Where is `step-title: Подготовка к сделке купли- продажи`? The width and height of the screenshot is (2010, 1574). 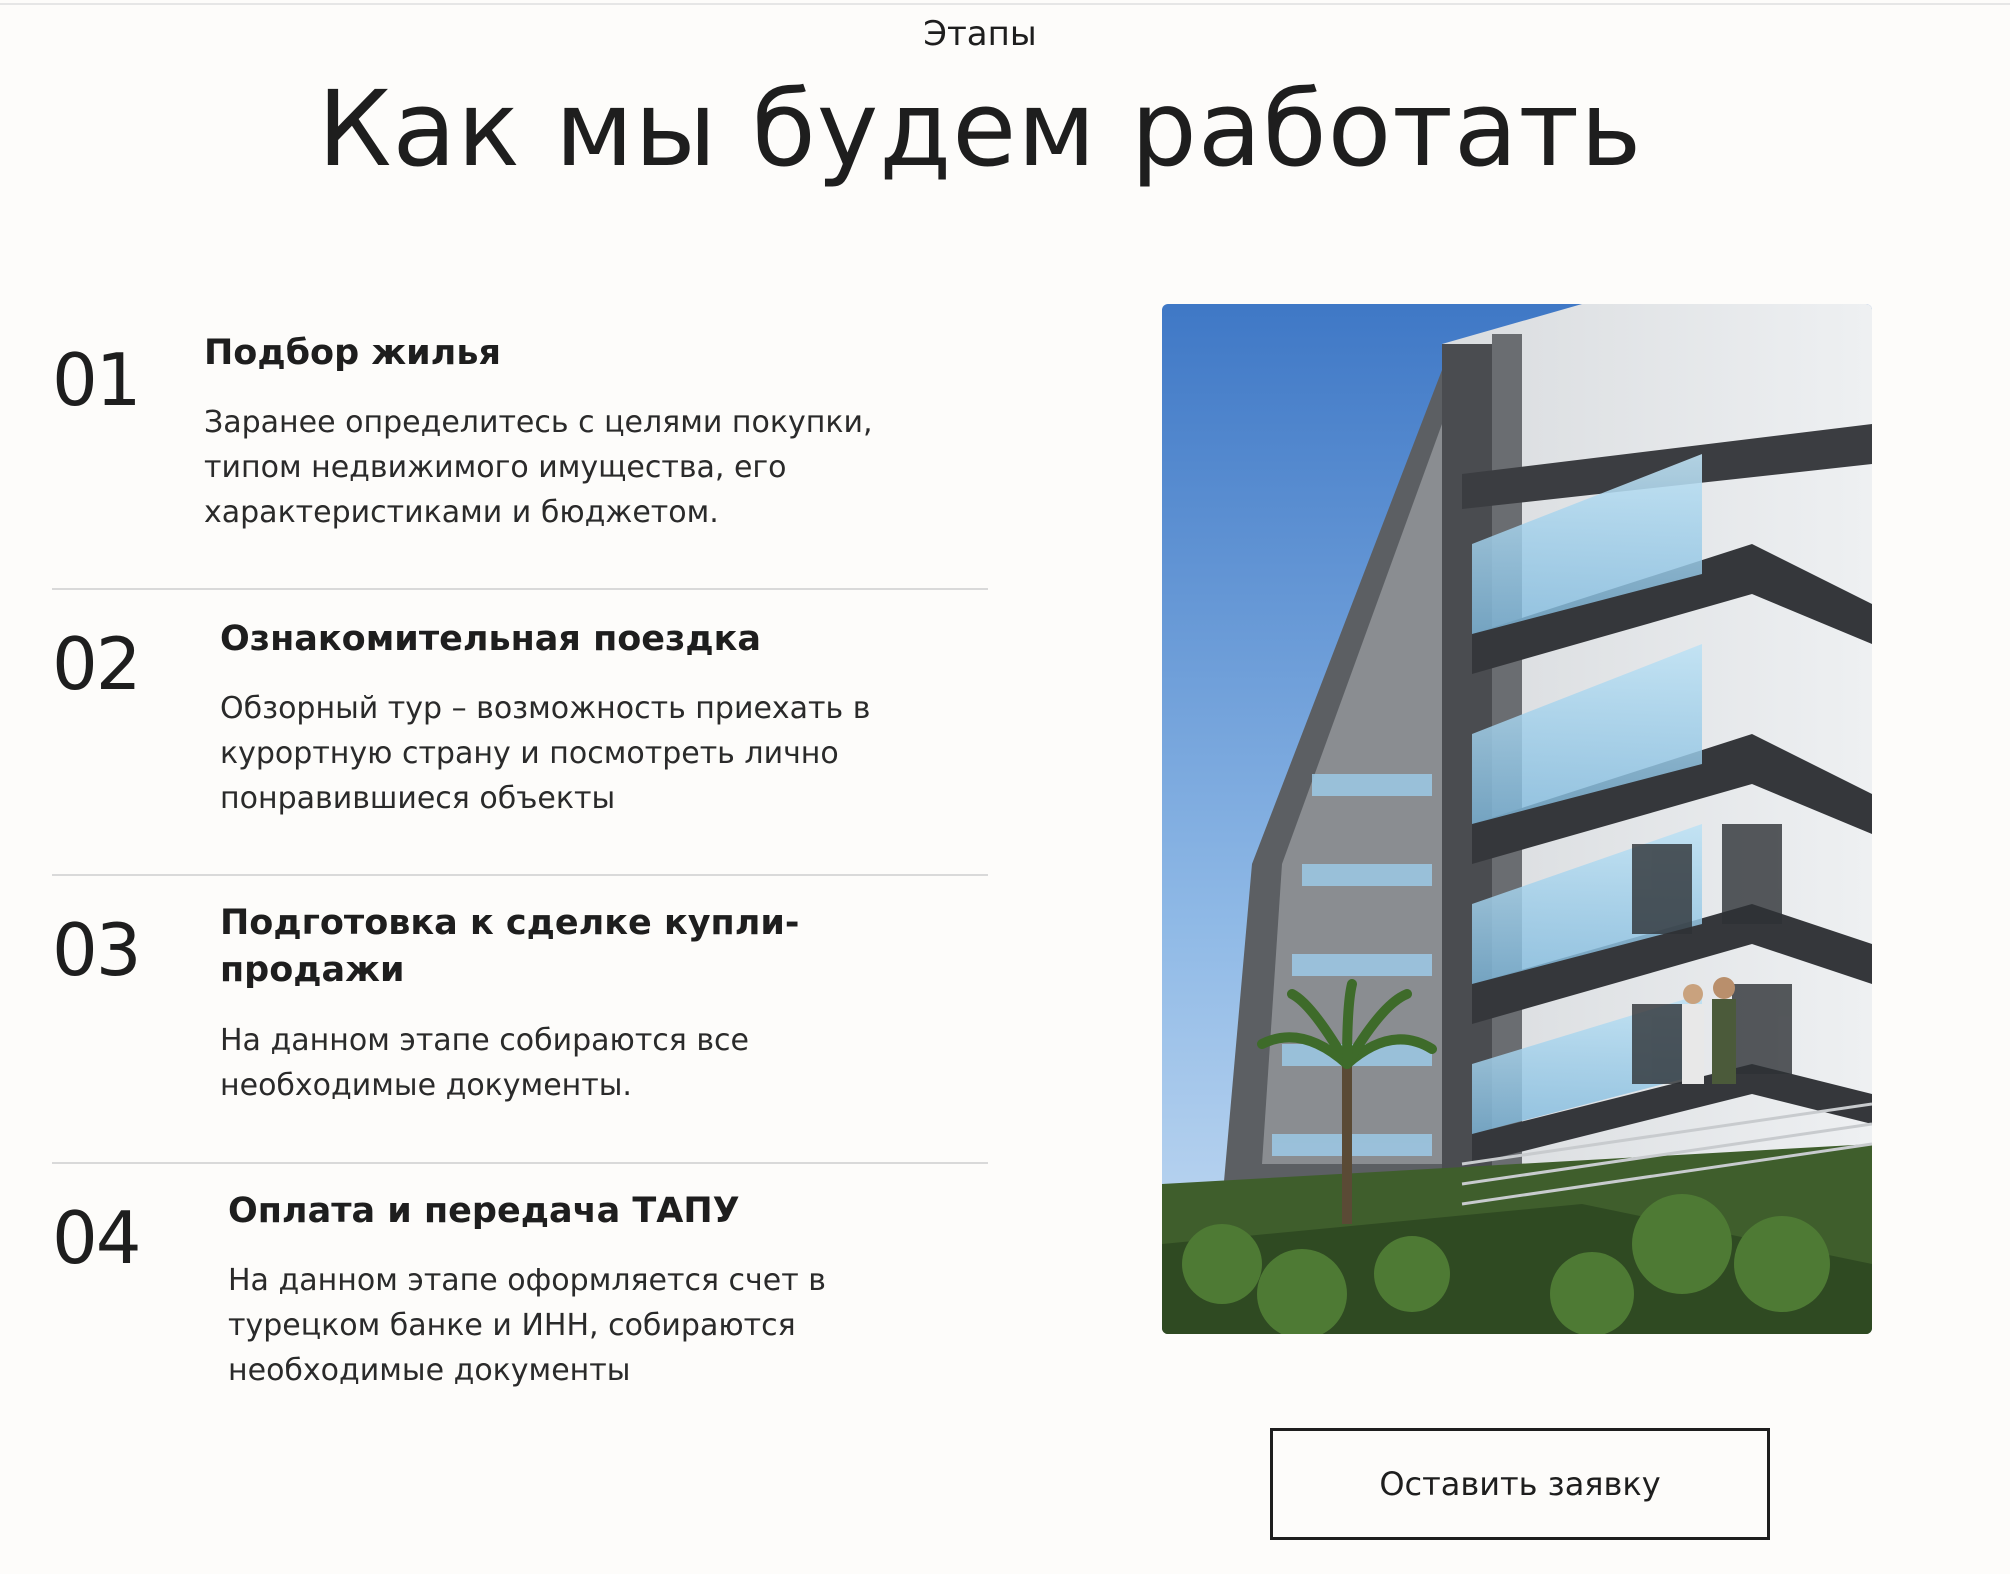
step-title: Подготовка к сделке купли- продажи is located at coordinates (510, 947).